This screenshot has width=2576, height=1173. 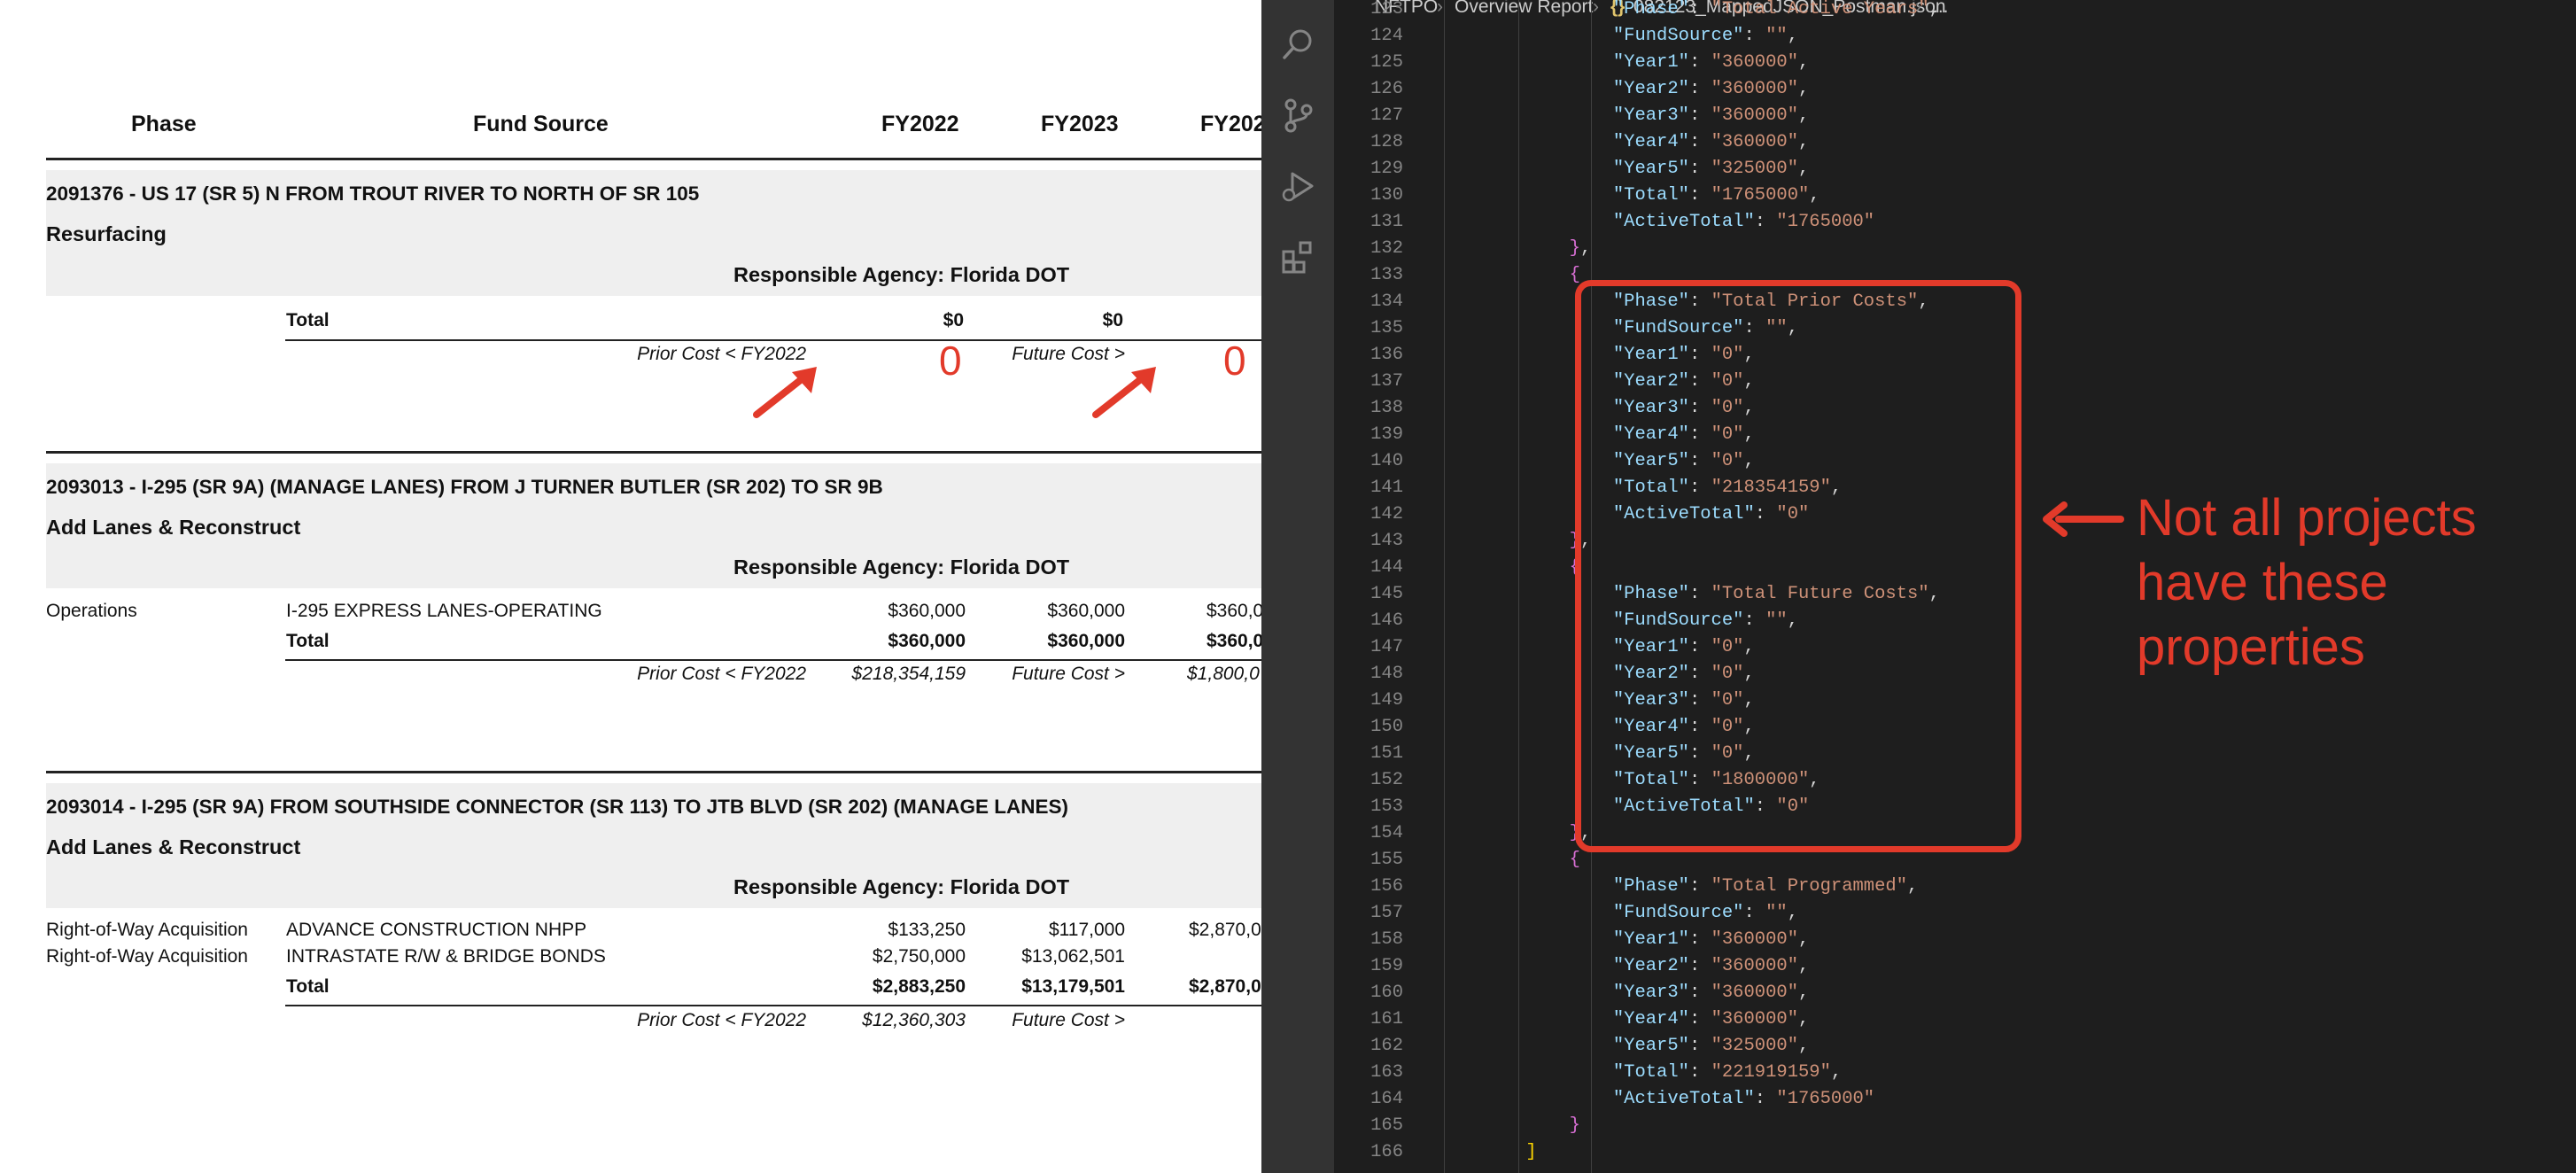 What do you see at coordinates (1386, 1046) in the screenshot?
I see `line-number: 162` at bounding box center [1386, 1046].